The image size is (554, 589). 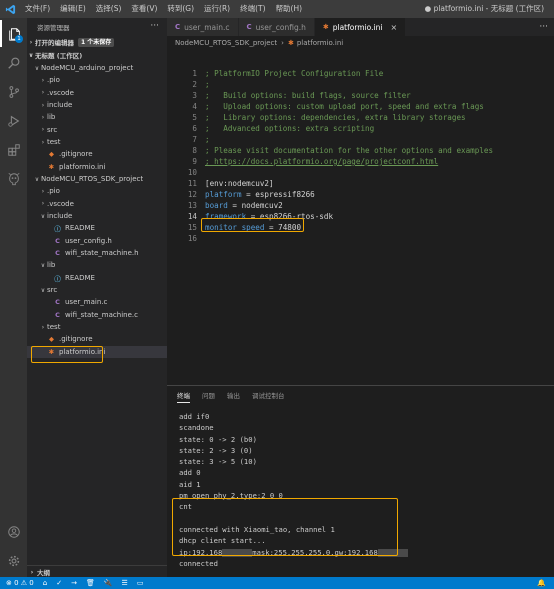 I want to click on menu-item-6: 终端(T), so click(x=252, y=9).